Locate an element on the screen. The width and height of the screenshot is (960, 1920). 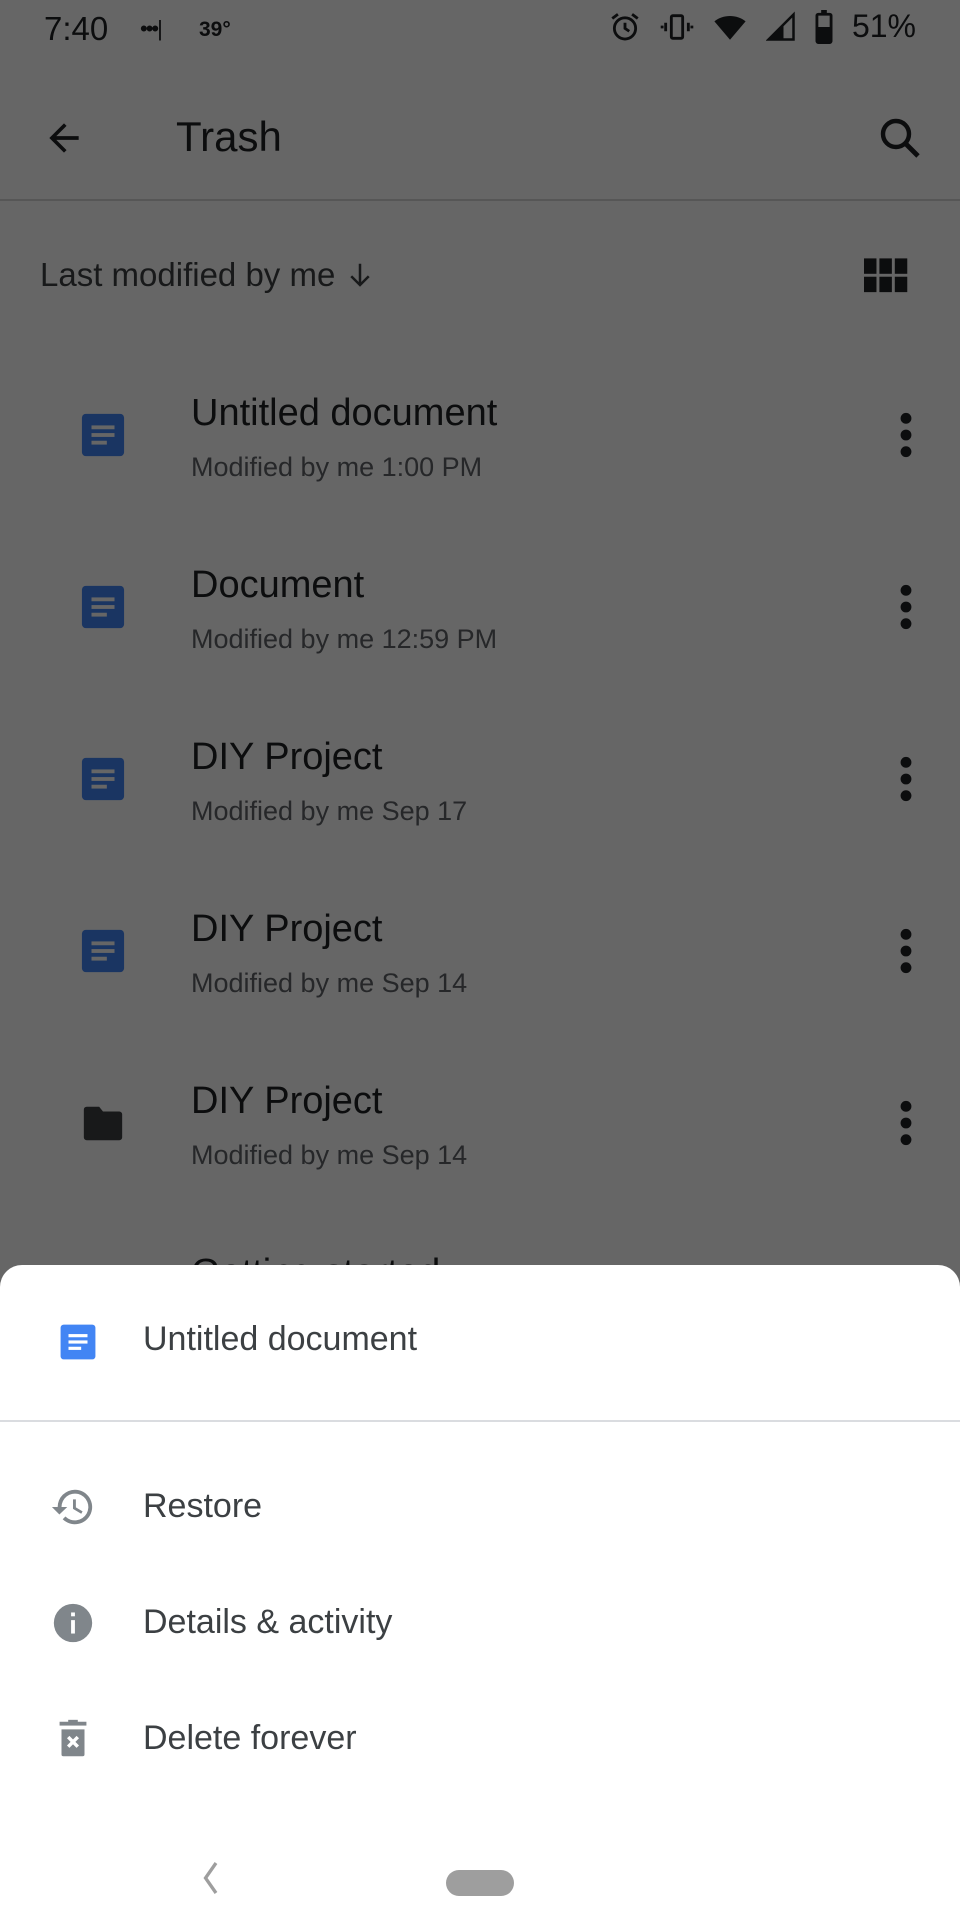
details-activity-label: Details & activity is located at coordinates (268, 1622).